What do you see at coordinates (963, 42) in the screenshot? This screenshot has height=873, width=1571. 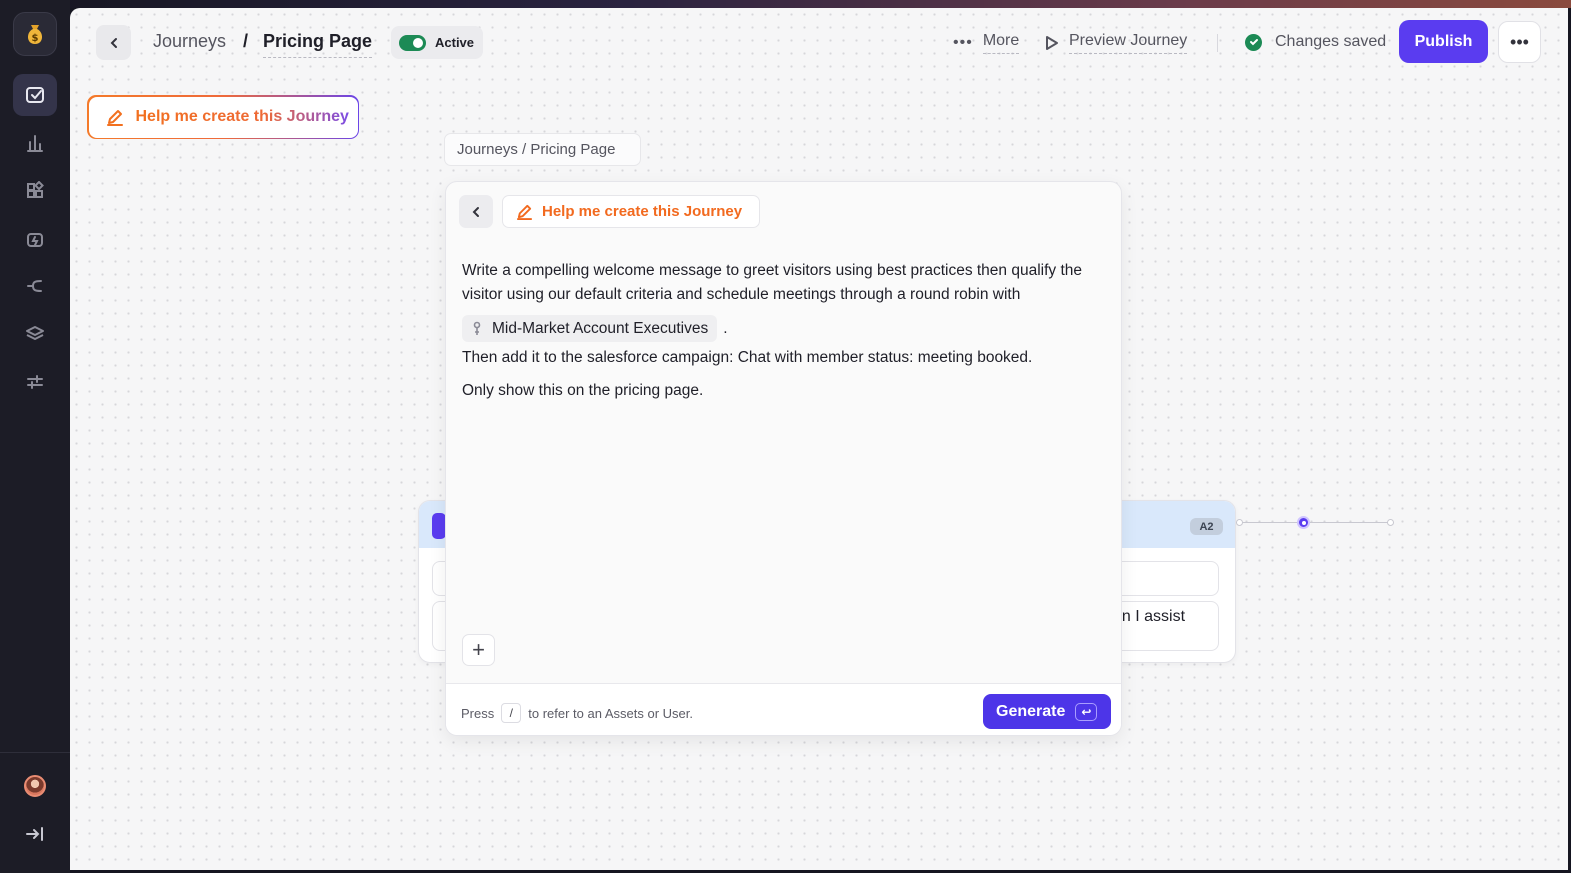 I see `more-dots-icon: •••` at bounding box center [963, 42].